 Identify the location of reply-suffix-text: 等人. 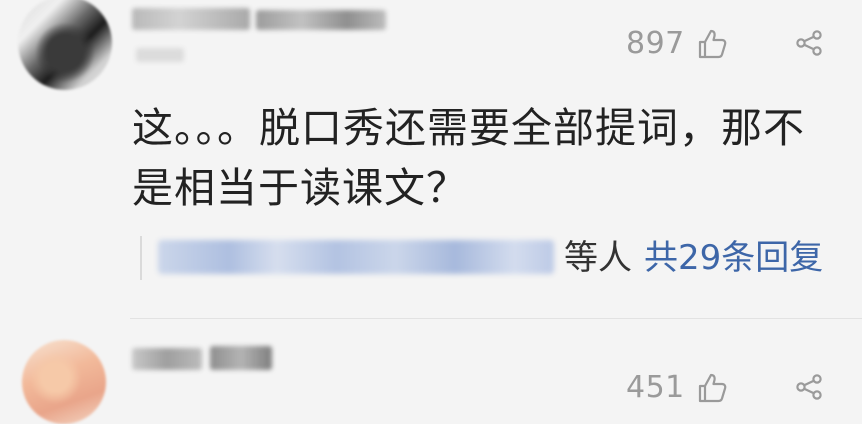
(598, 258).